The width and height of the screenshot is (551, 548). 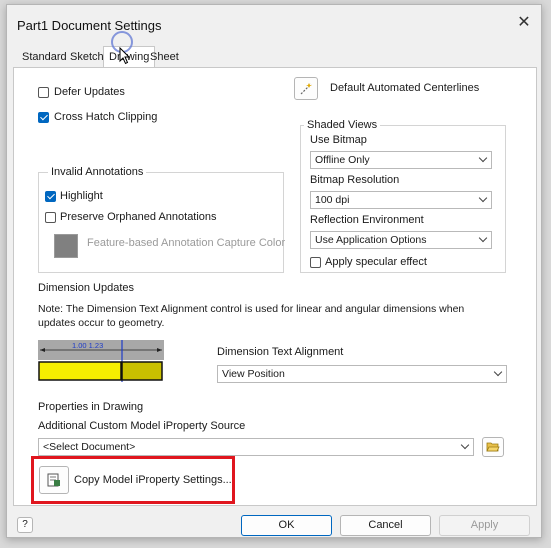 What do you see at coordinates (401, 160) in the screenshot?
I see `use-bitmap-select: Offline Only` at bounding box center [401, 160].